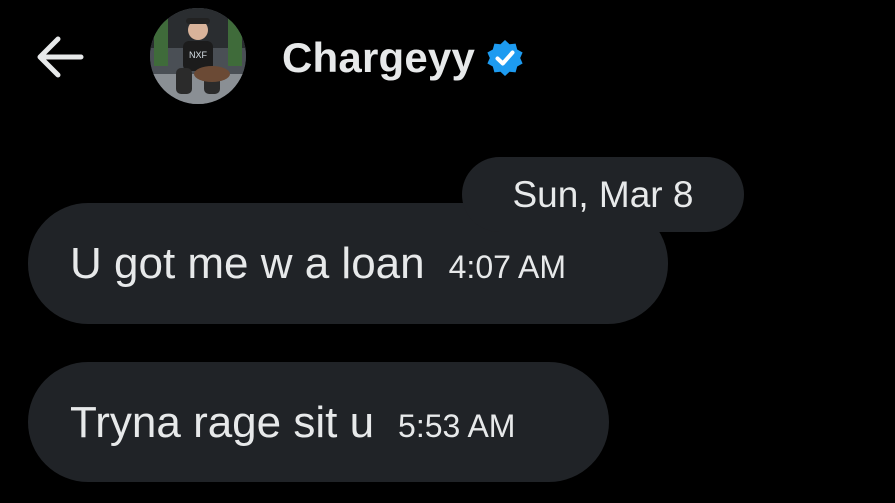 The width and height of the screenshot is (895, 503). Describe the element at coordinates (603, 194) in the screenshot. I see `date-separator: Sun, Mar 8` at that location.